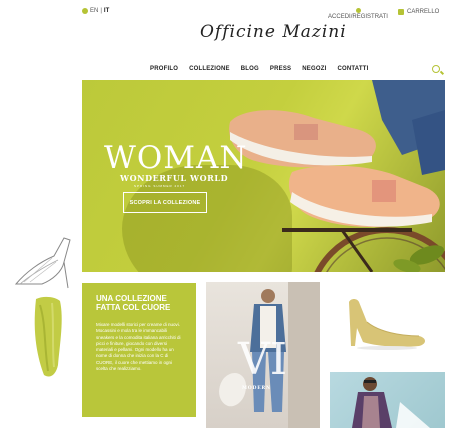 The height and width of the screenshot is (428, 460). I want to click on svg-text: VI, so click(262, 359).